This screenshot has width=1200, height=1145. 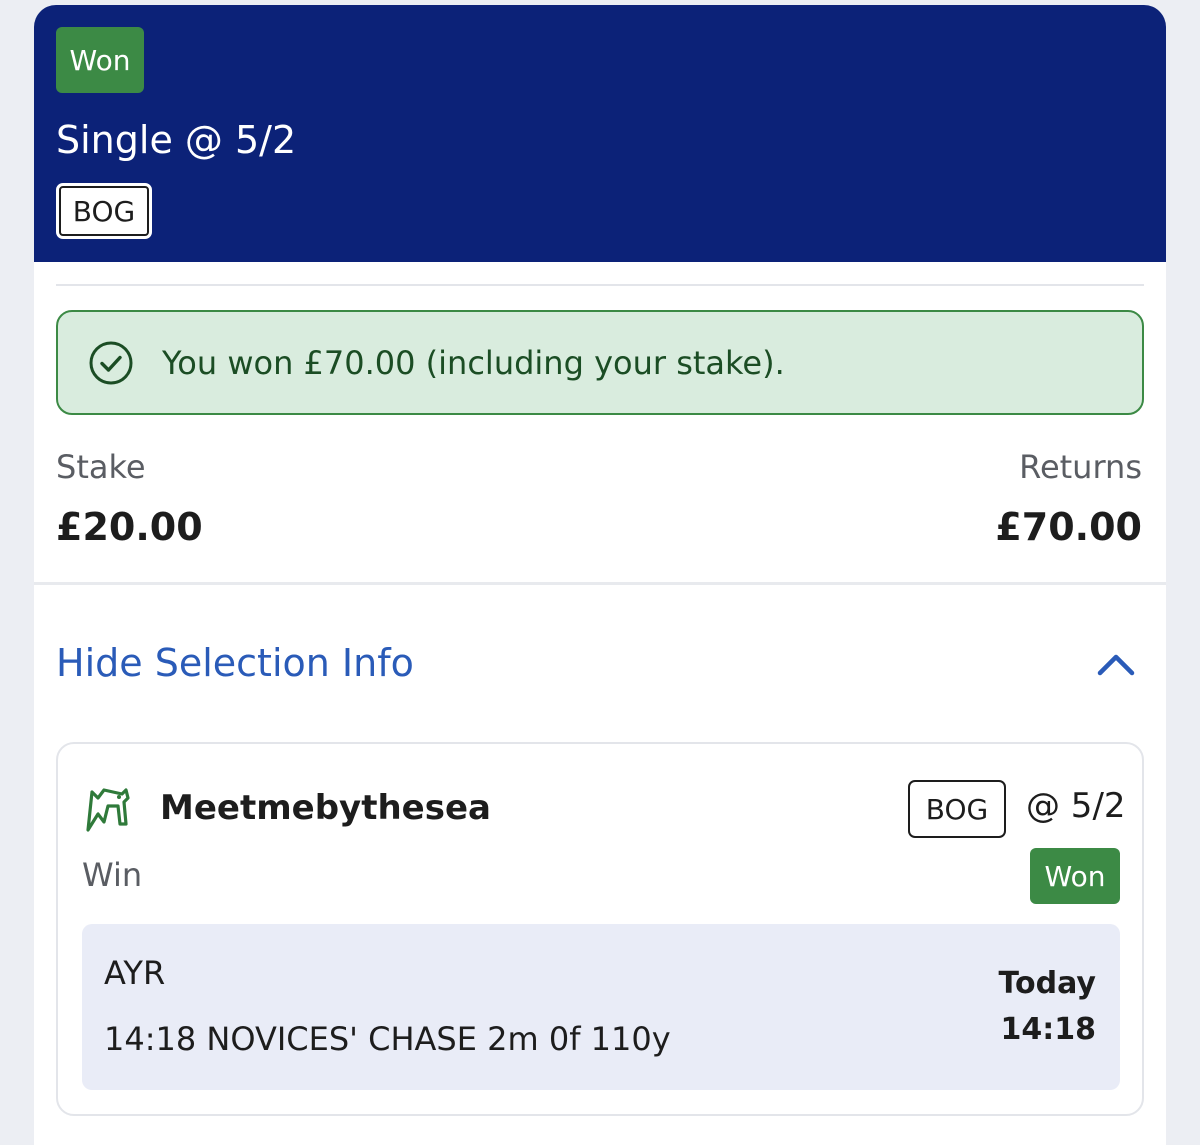 I want to click on stake-label: Stake, so click(x=101, y=467).